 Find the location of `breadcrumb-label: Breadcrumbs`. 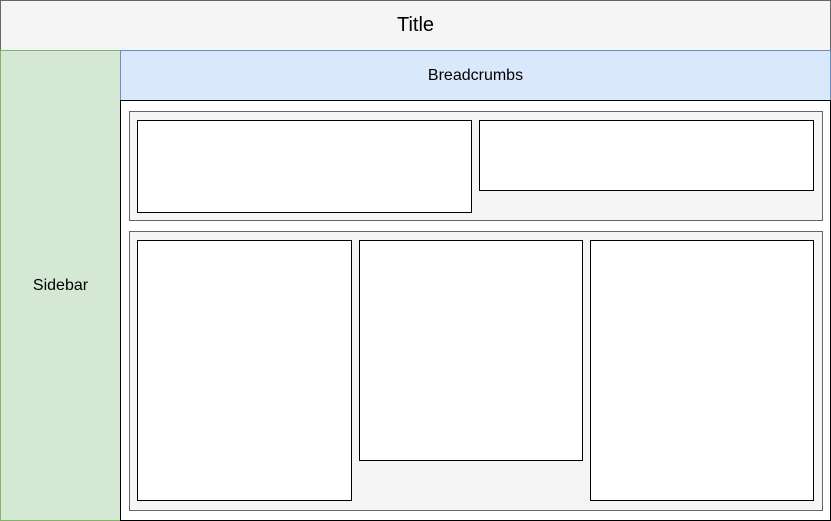

breadcrumb-label: Breadcrumbs is located at coordinates (475, 75).